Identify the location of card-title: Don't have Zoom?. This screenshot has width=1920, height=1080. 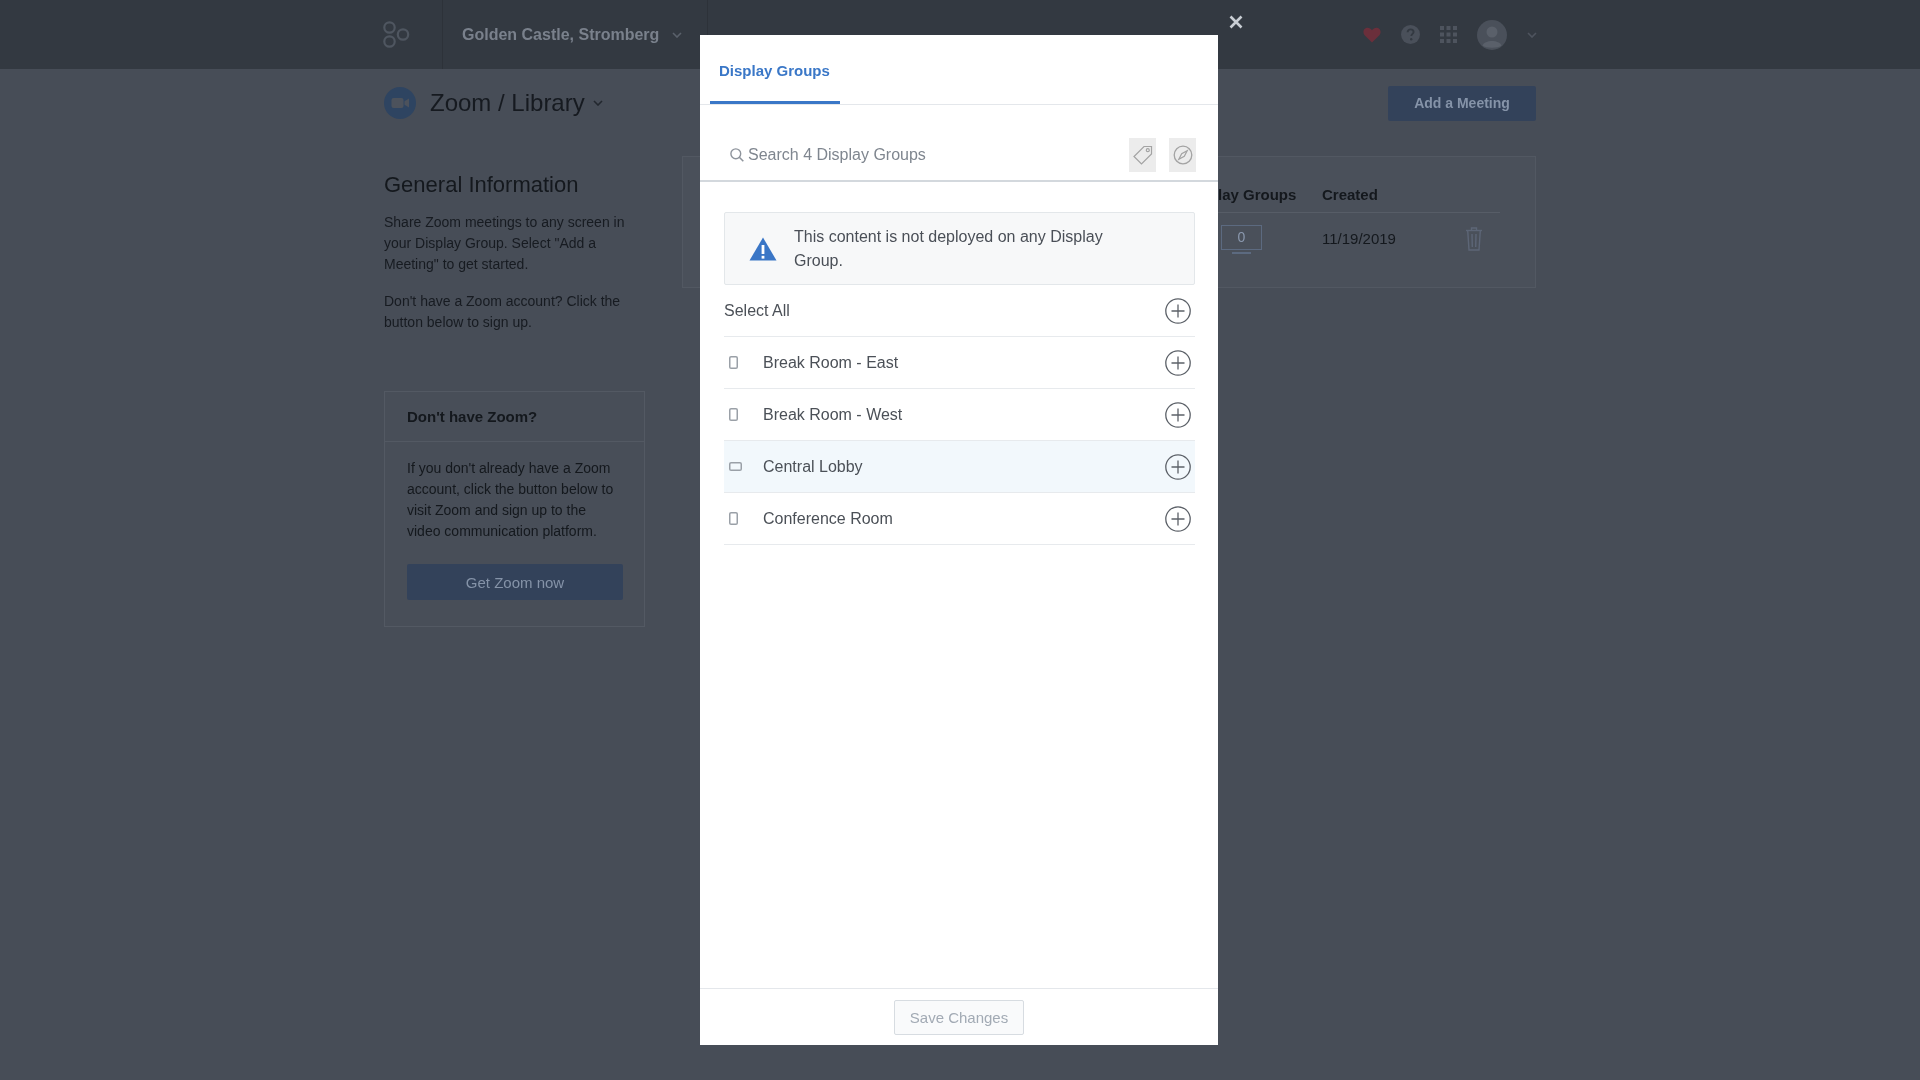
(514, 417).